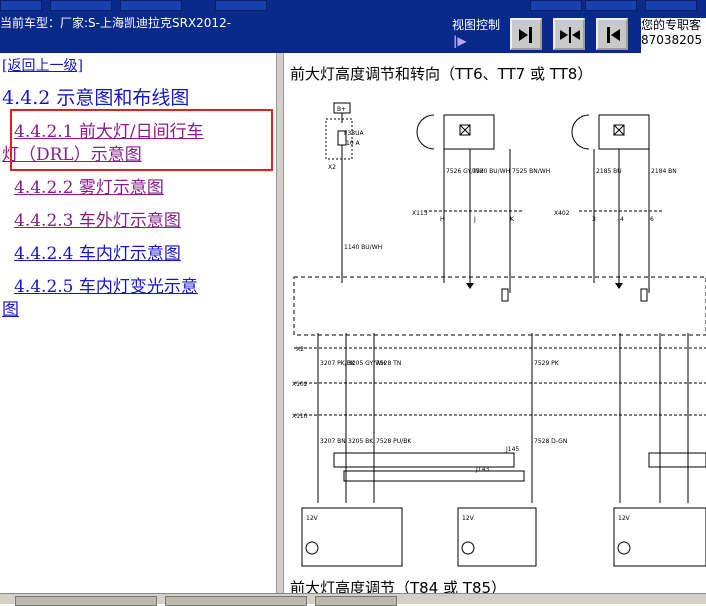  I want to click on nav-item-interior-lamp: 4.4.2.4 车内灯示意图, so click(97, 251).